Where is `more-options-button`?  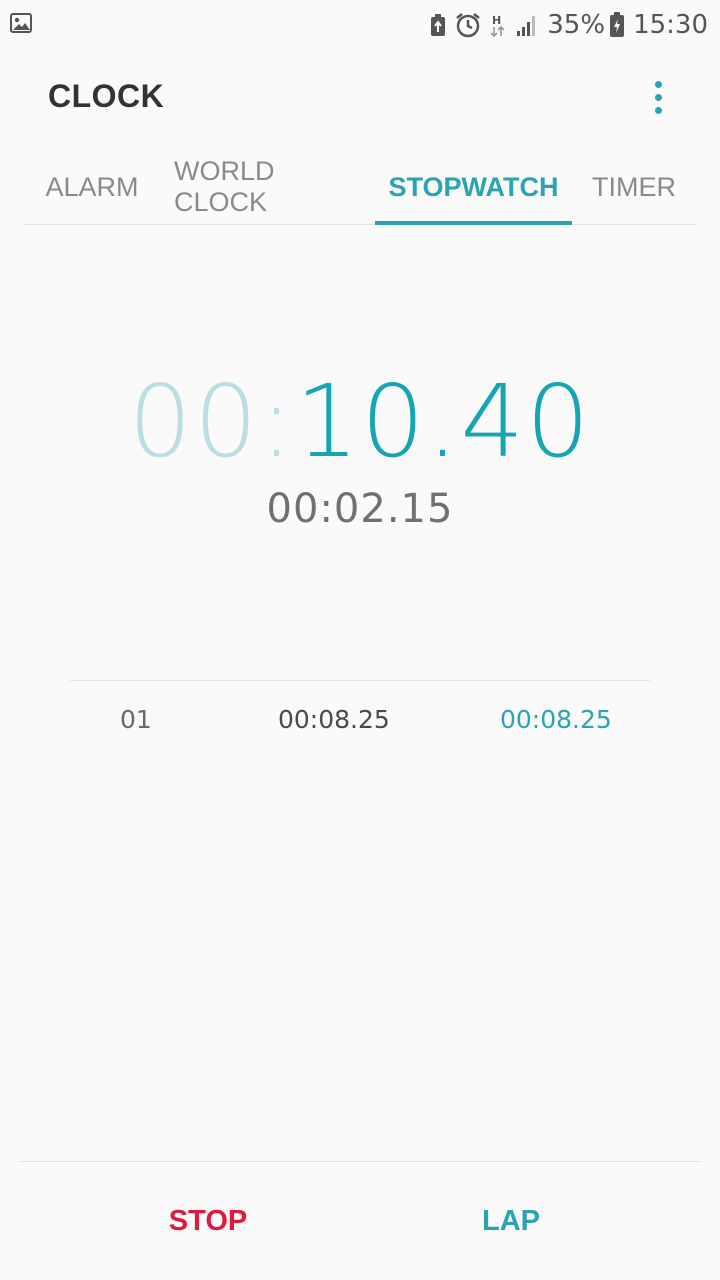
more-options-button is located at coordinates (658, 97).